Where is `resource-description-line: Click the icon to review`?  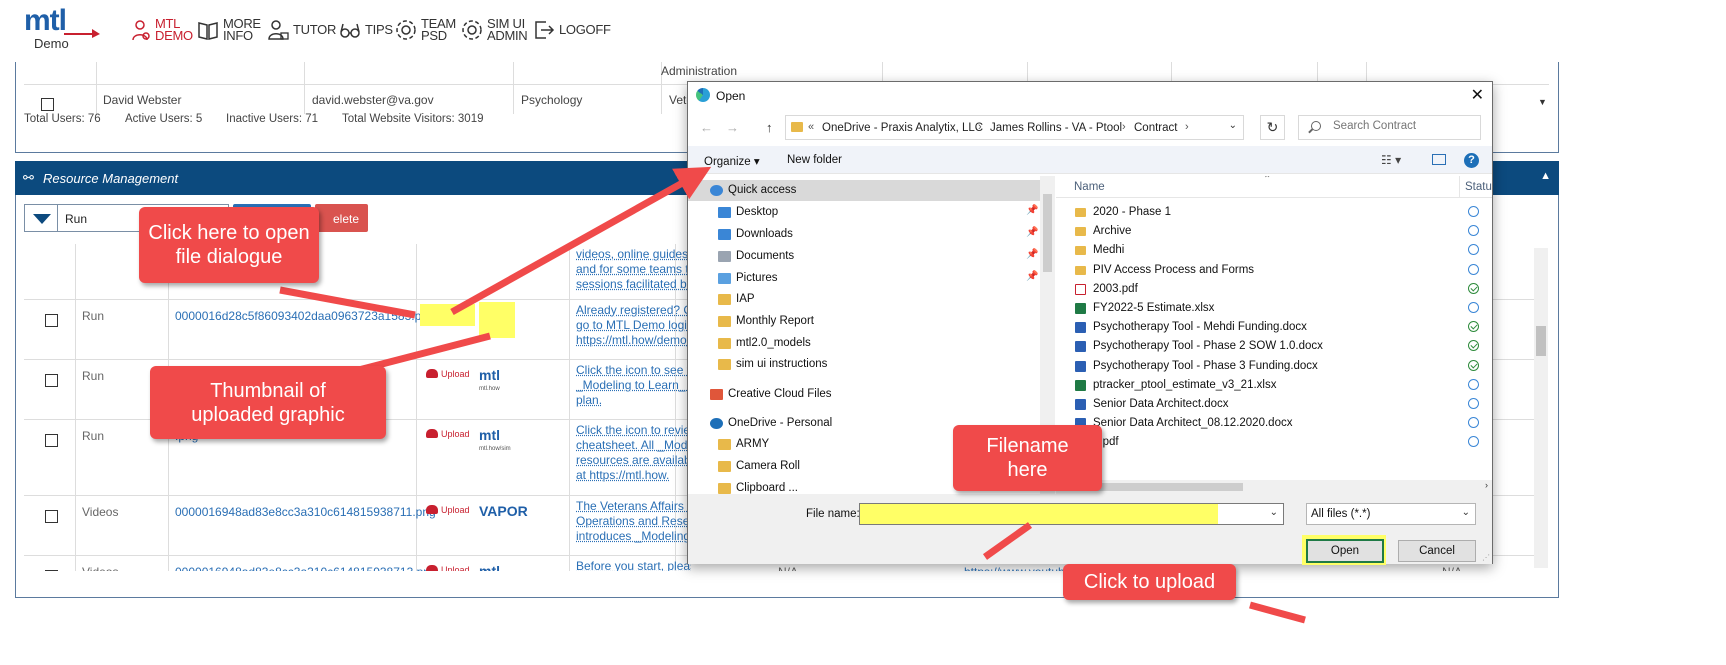 resource-description-line: Click the icon to review is located at coordinates (633, 430).